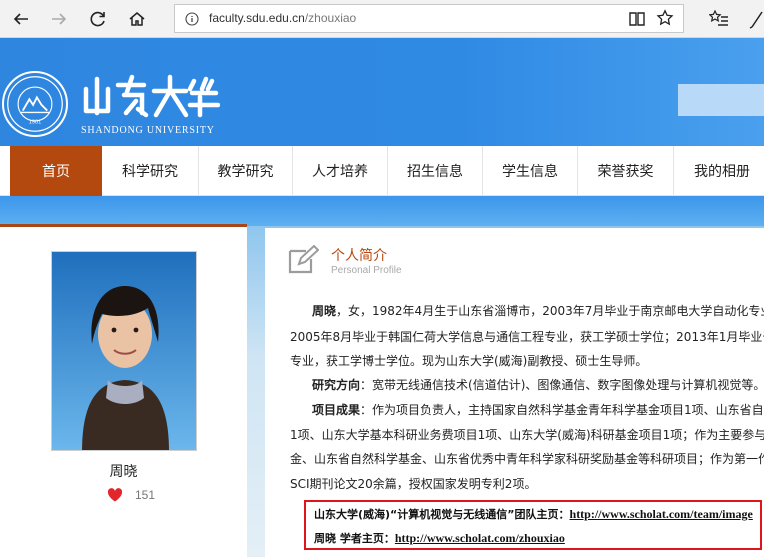  Describe the element at coordinates (192, 19) in the screenshot. I see `info-icon` at that location.